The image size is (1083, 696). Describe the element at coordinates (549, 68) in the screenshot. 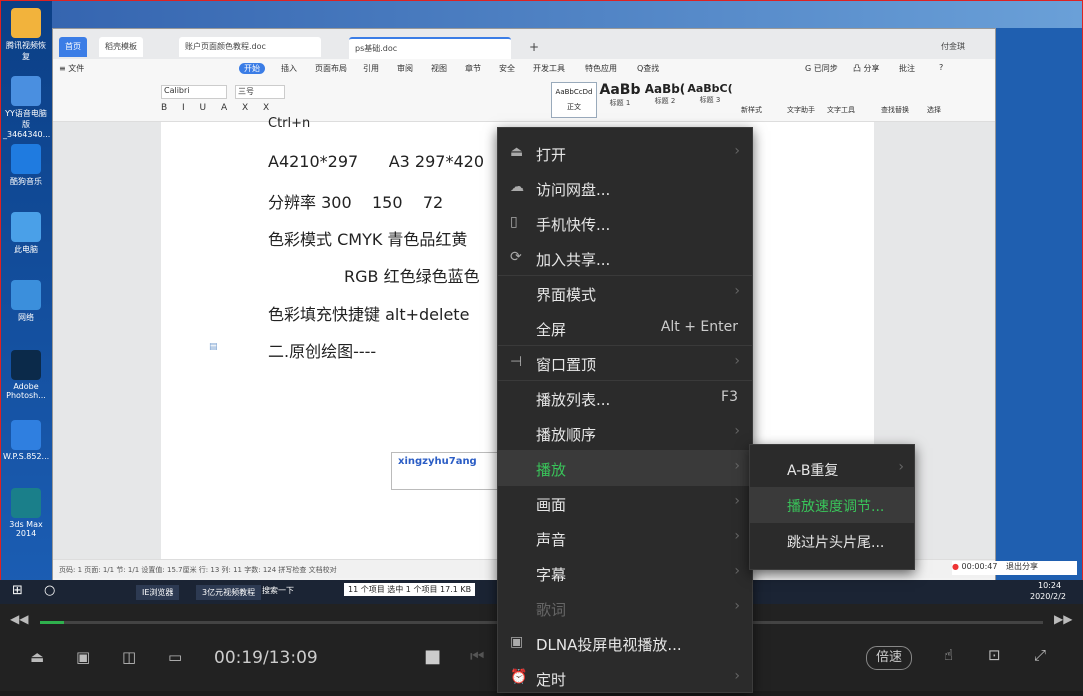

I see `menu-dev: 开发工具` at that location.